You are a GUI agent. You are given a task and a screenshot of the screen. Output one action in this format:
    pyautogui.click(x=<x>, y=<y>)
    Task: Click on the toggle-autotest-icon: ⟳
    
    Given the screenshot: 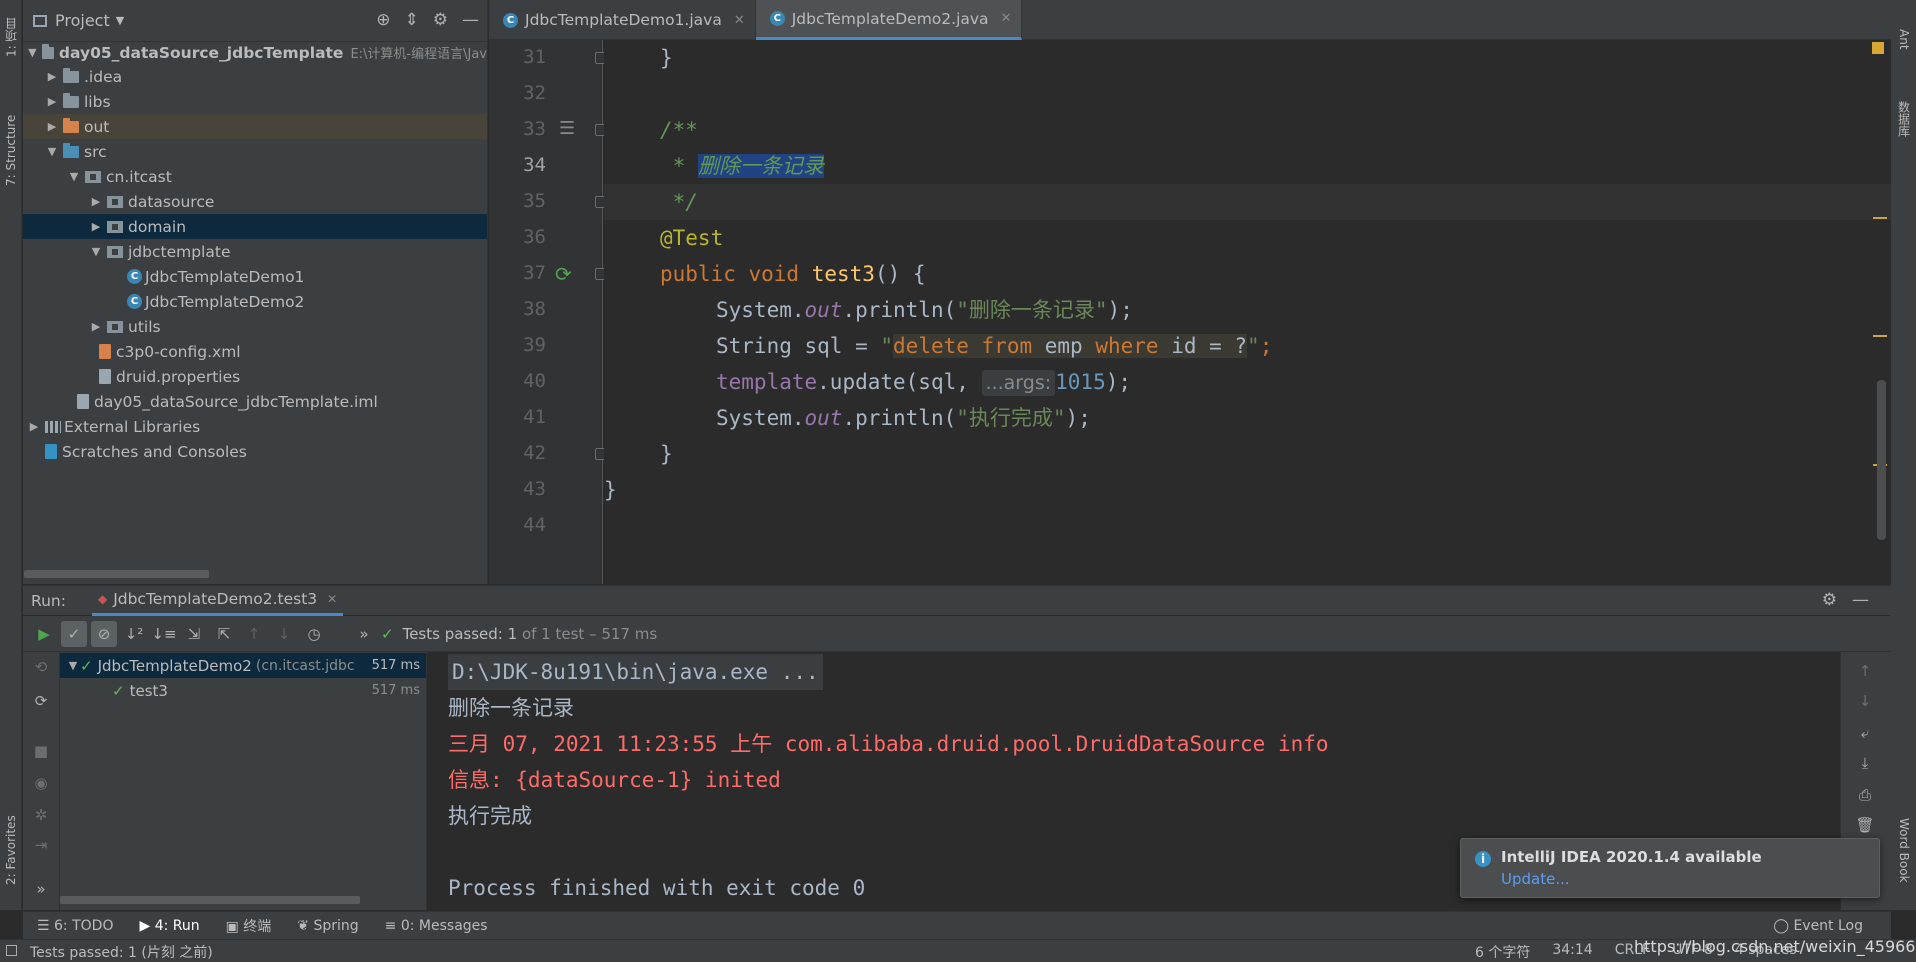 What is the action you would take?
    pyautogui.click(x=41, y=702)
    